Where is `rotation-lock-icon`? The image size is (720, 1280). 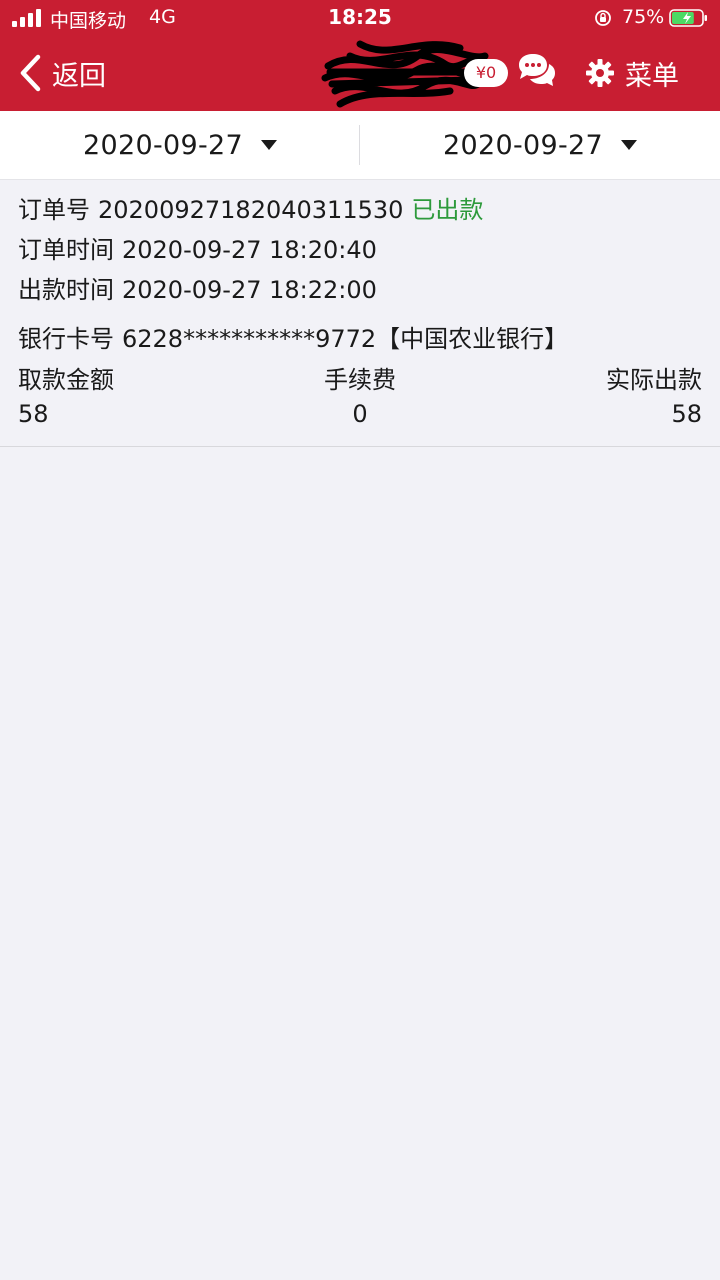
rotation-lock-icon is located at coordinates (603, 18).